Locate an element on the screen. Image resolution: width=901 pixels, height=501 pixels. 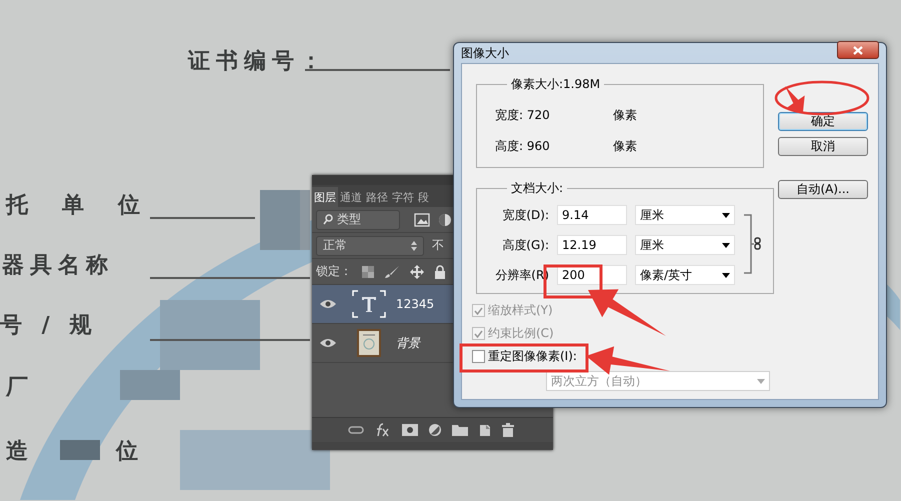
document-label: 器具名称 is located at coordinates (58, 266).